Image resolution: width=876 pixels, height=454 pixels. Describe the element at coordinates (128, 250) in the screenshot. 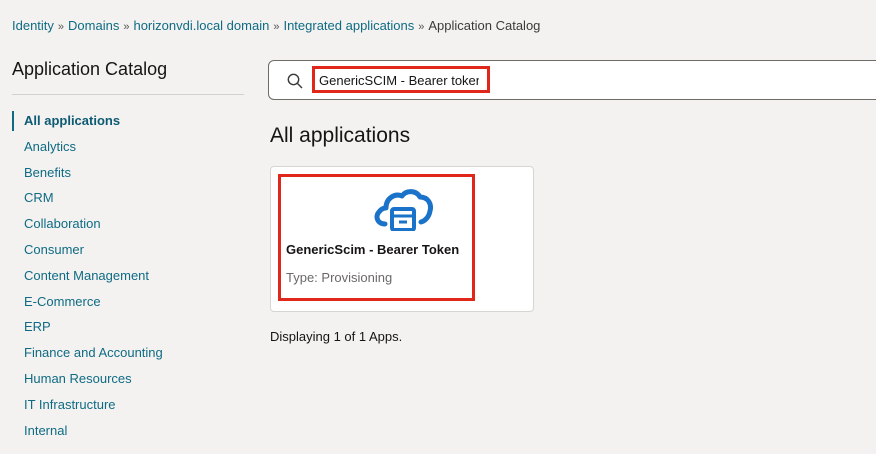

I see `category-consumer: Consumer` at that location.